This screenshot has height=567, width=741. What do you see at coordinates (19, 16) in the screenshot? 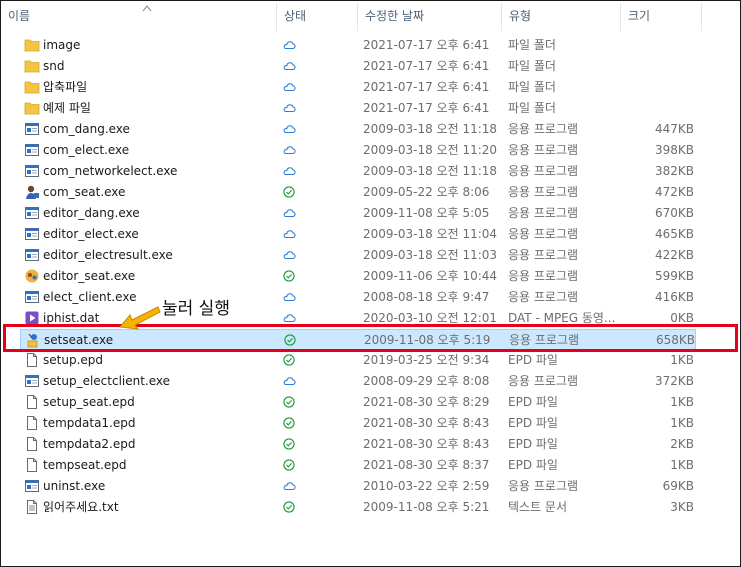
I see `column-name-label: 이름` at bounding box center [19, 16].